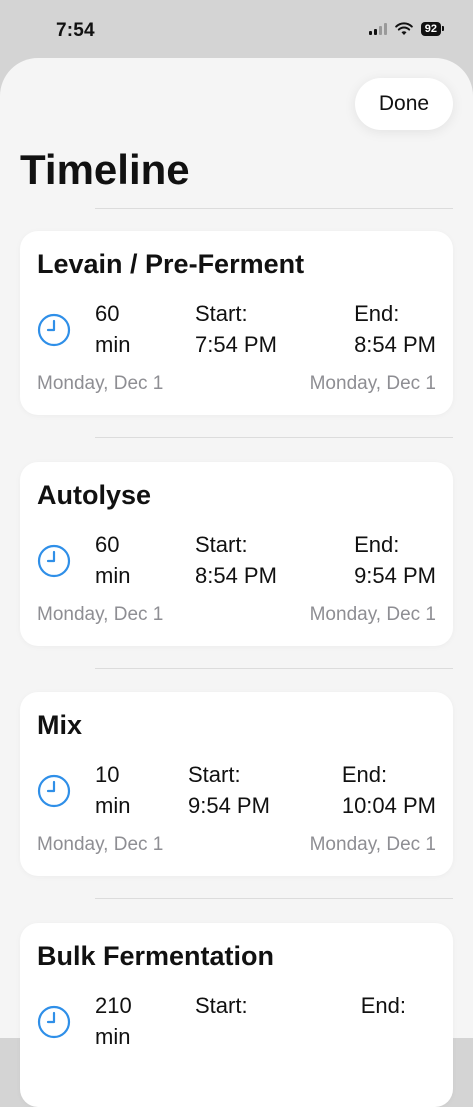  I want to click on status-bar: 7:54 92, so click(236, 30).